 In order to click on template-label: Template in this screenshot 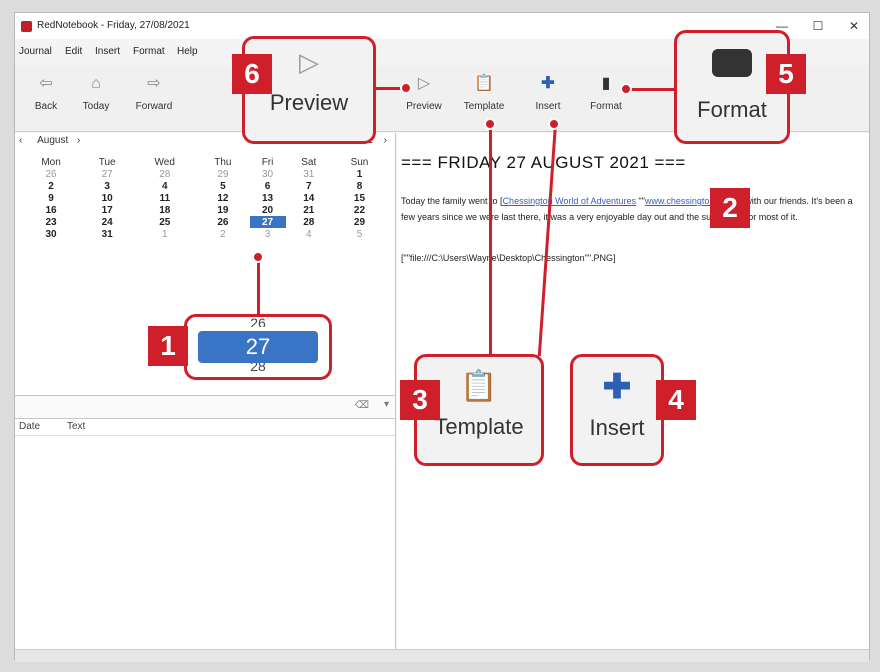, I will do `click(484, 106)`.